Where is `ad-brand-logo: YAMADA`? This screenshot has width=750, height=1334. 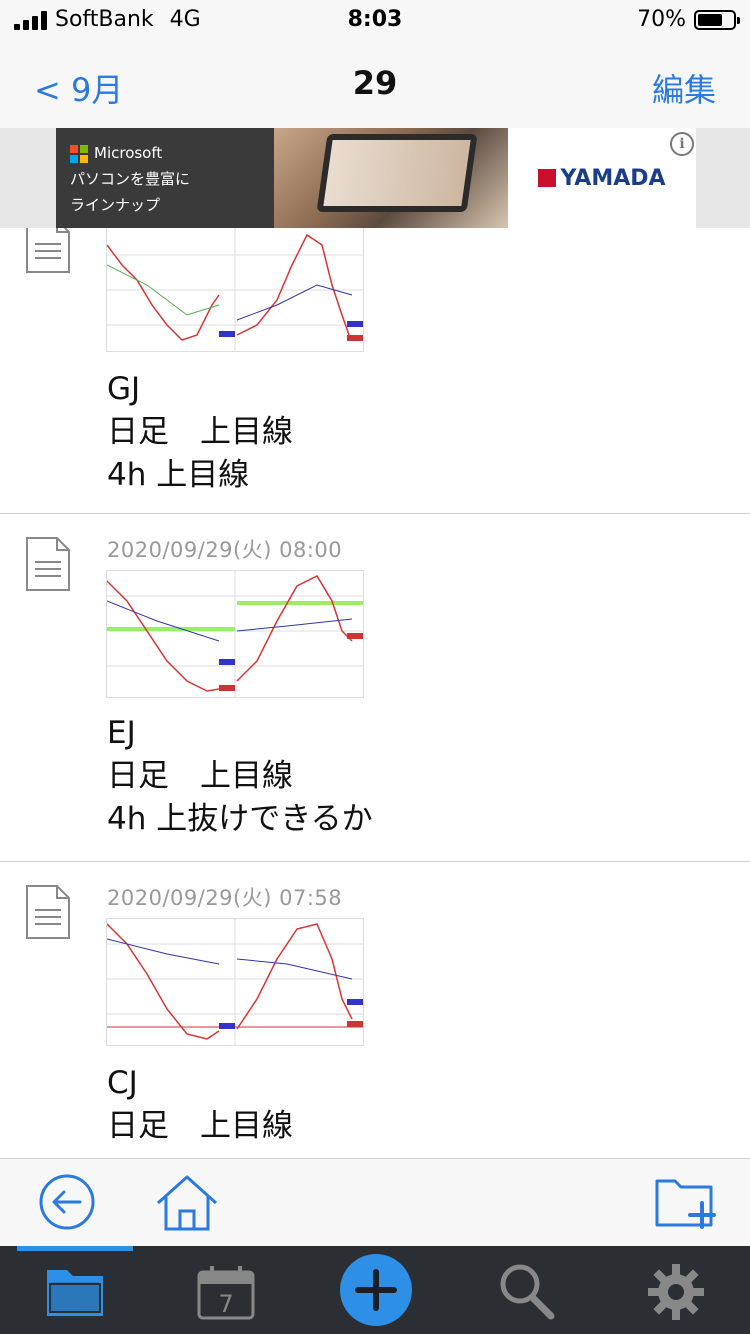 ad-brand-logo: YAMADA is located at coordinates (602, 178).